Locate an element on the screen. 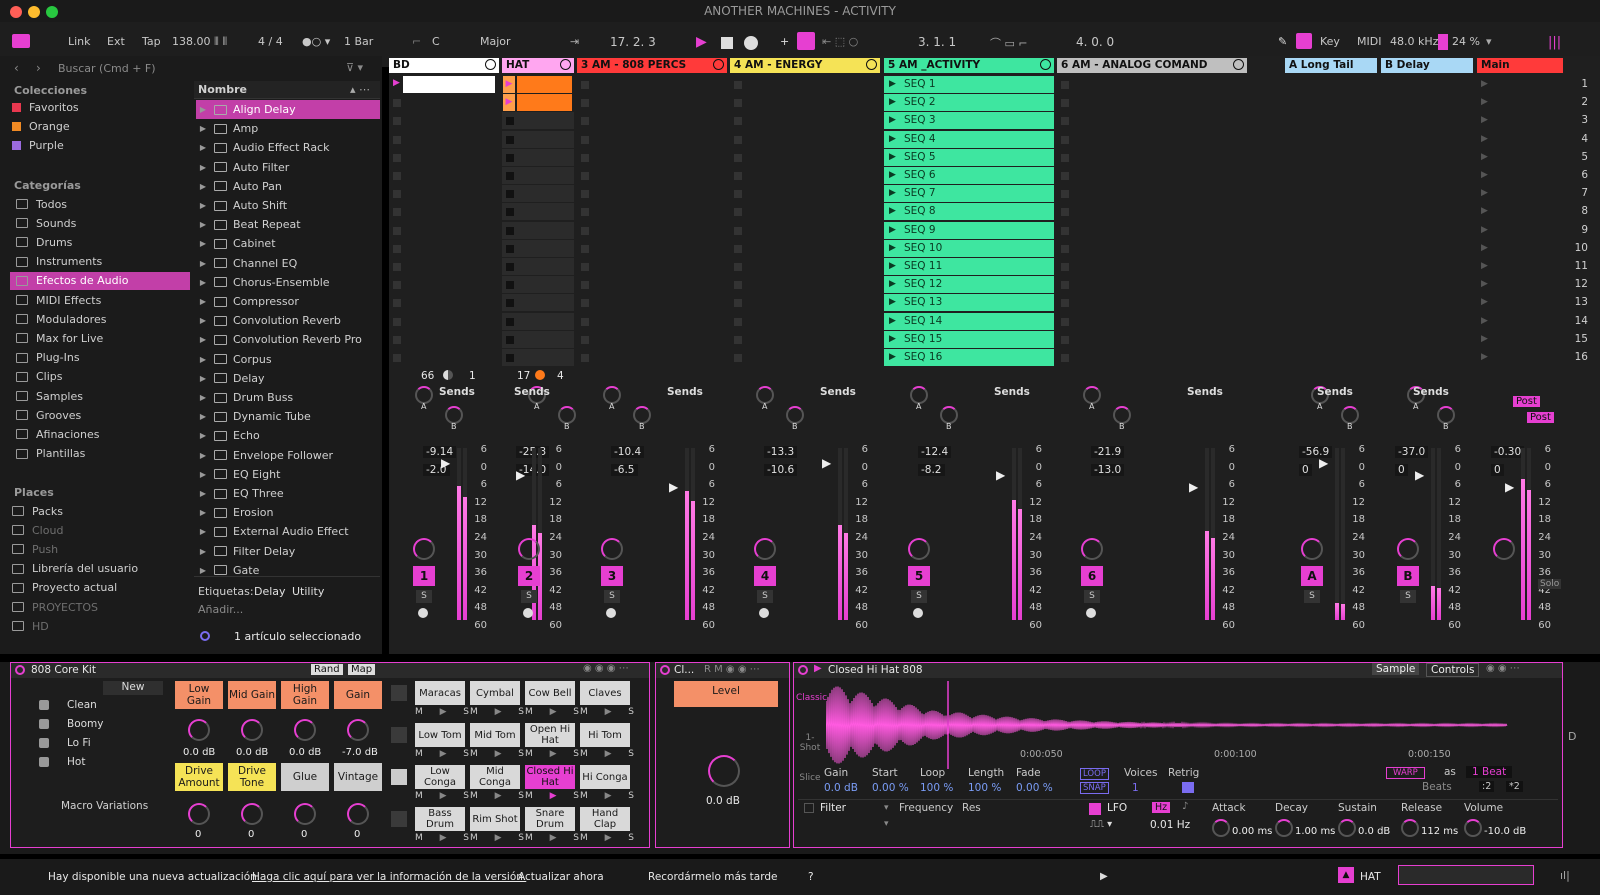  levels-icon: ıl| is located at coordinates (1565, 875).